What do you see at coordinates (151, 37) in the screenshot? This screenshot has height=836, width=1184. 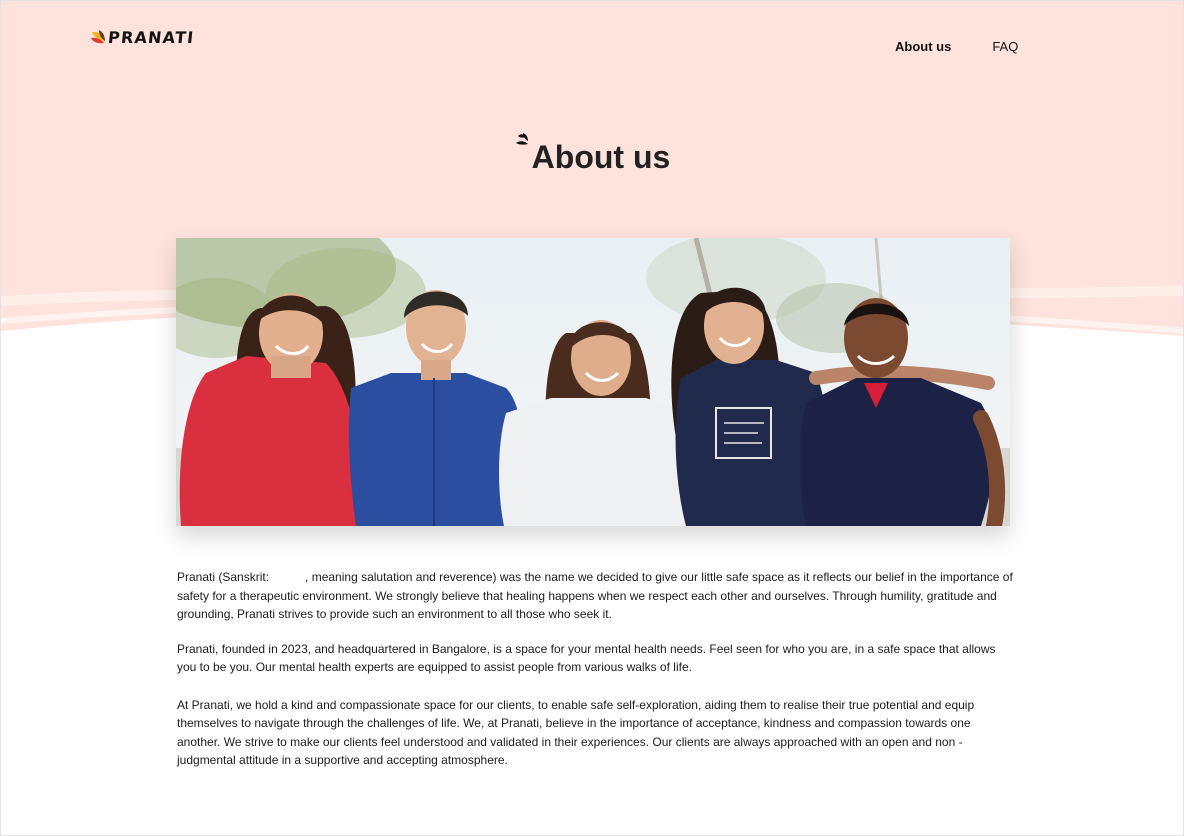 I see `logo-wordmark: PRANATI` at bounding box center [151, 37].